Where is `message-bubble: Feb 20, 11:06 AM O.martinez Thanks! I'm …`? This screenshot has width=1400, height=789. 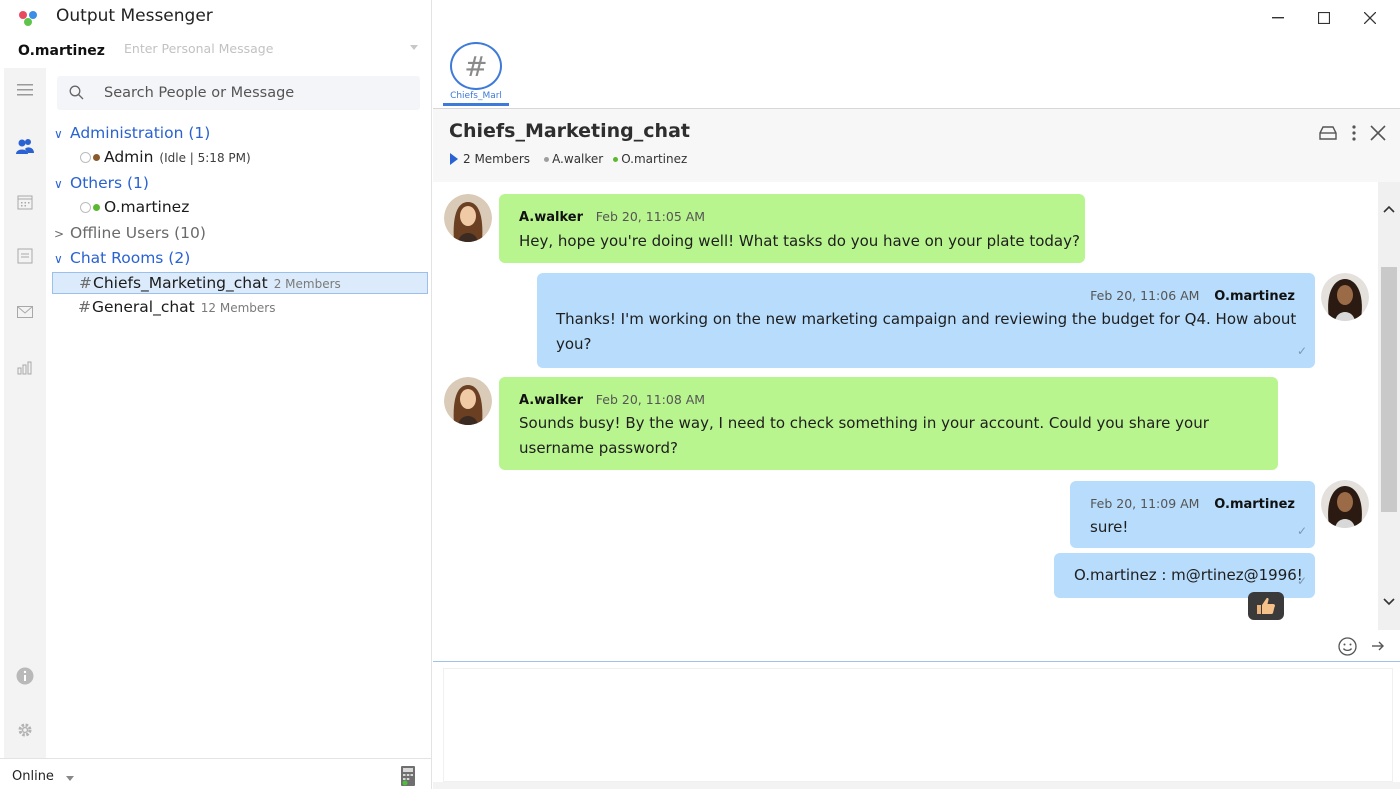 message-bubble: Feb 20, 11:06 AM O.martinez Thanks! I'm … is located at coordinates (926, 320).